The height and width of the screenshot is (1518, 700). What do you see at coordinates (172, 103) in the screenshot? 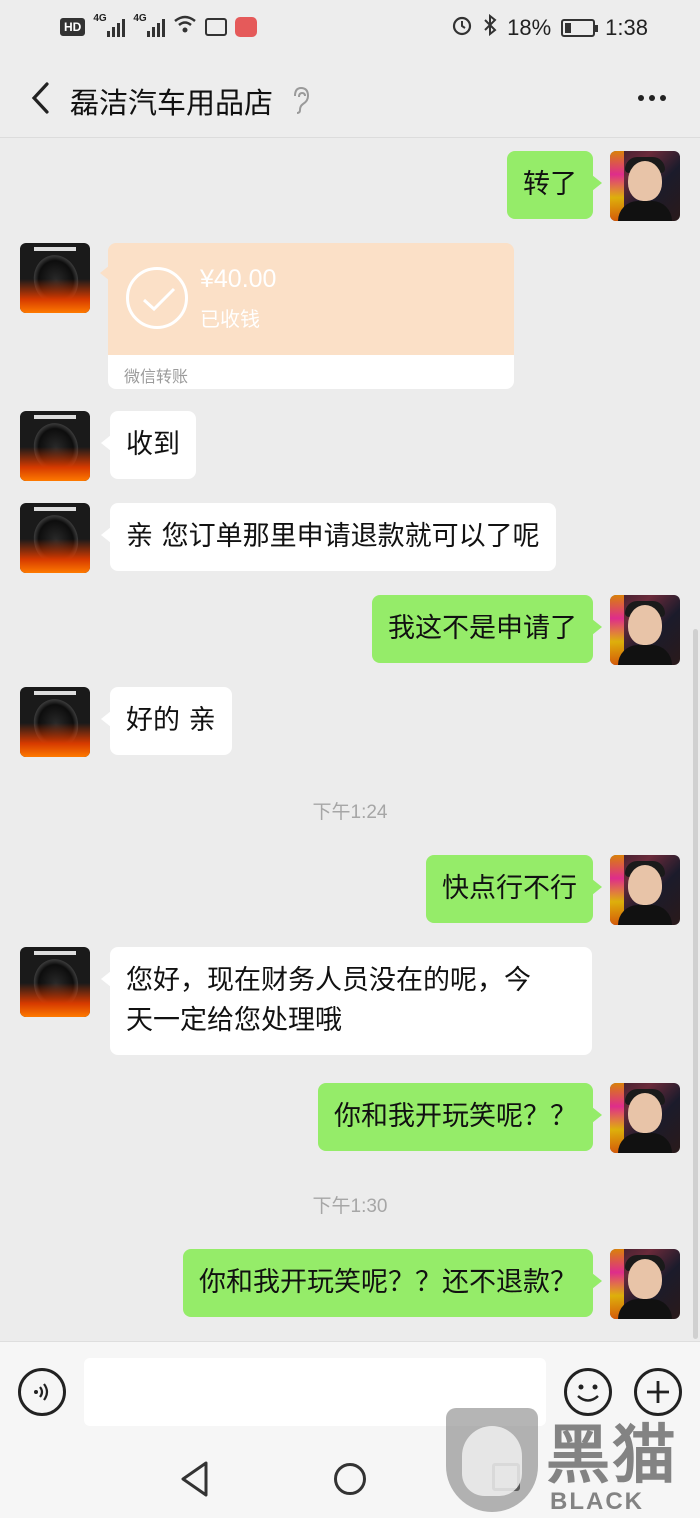
I see `chat-title: 磊洁汽车用品店` at bounding box center [172, 103].